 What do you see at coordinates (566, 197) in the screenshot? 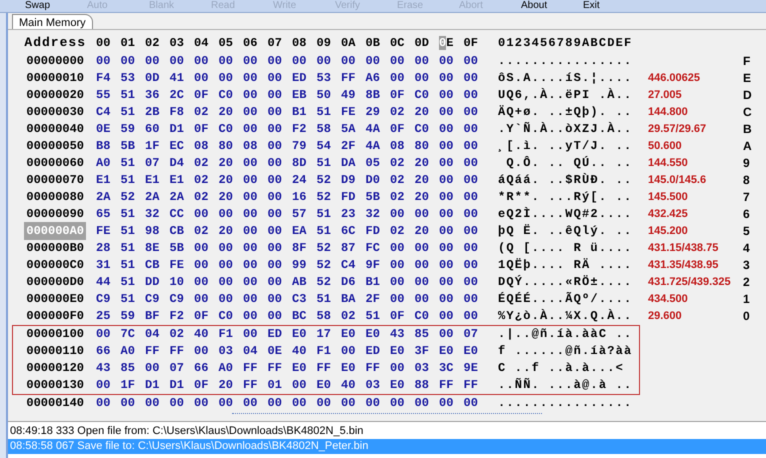
I see `ascii-text: *R**. ...Rý[. ..` at bounding box center [566, 197].